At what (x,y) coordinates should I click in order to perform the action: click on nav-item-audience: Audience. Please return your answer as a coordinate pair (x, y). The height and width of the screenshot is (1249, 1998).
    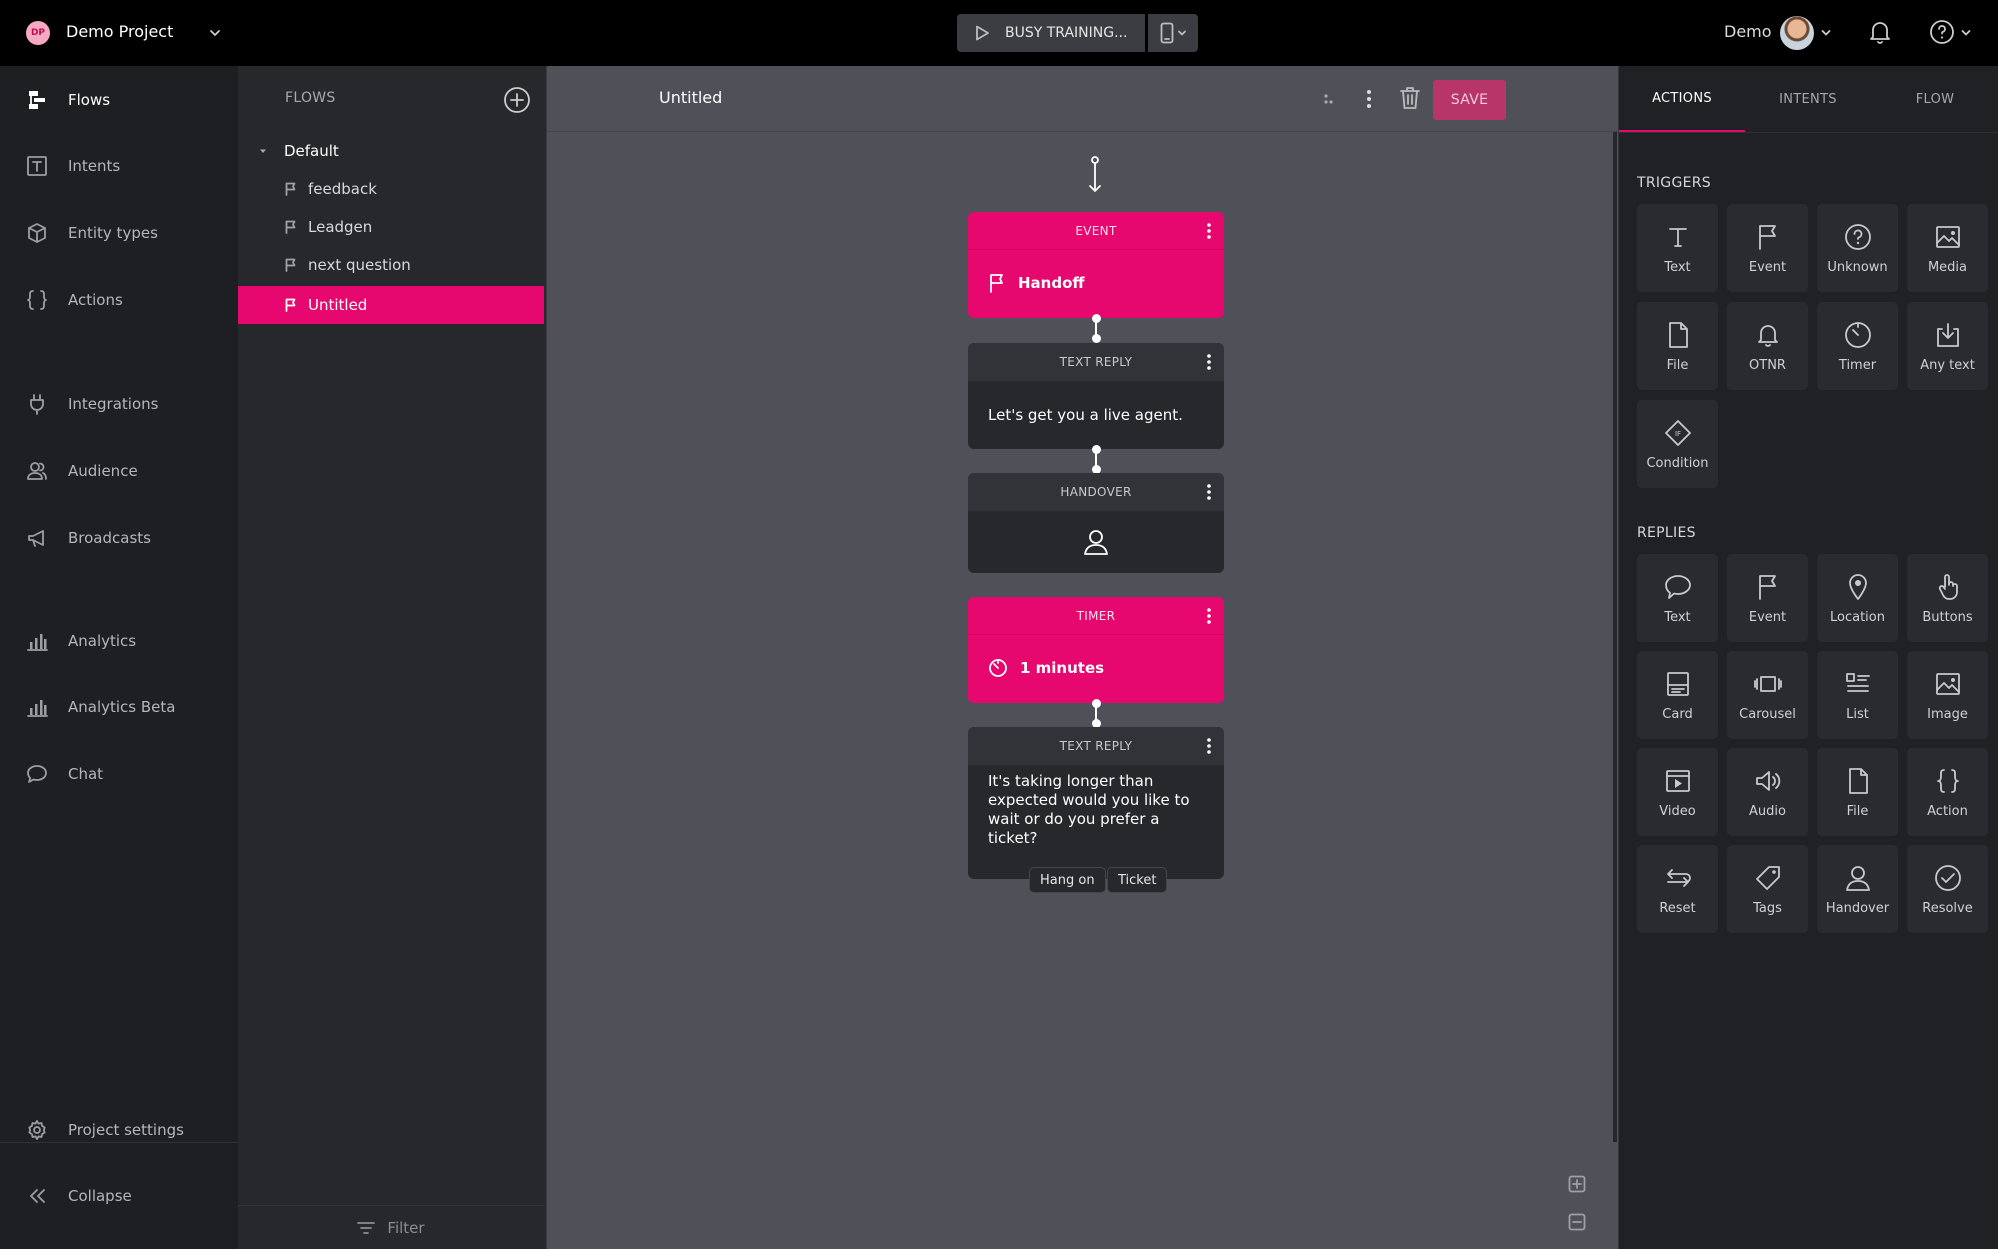
    Looking at the image, I should click on (119, 471).